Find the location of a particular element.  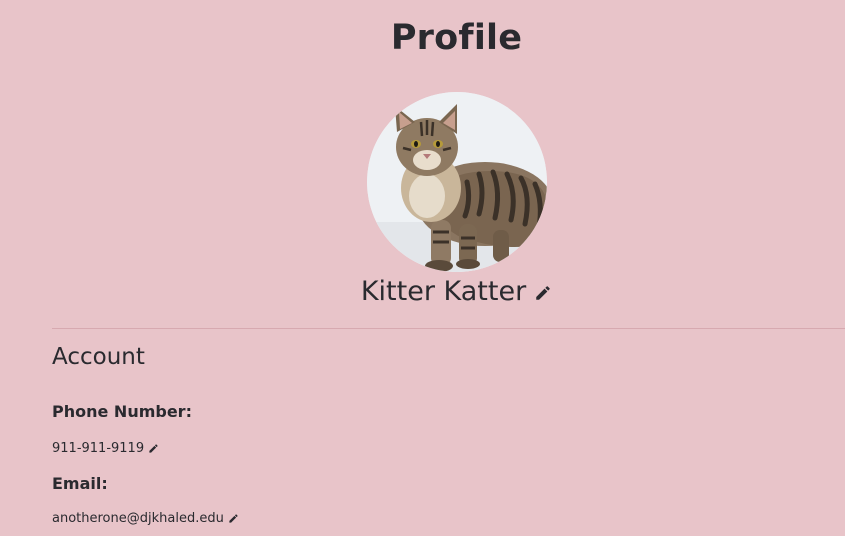

page-title: Profile is located at coordinates (456, 38).